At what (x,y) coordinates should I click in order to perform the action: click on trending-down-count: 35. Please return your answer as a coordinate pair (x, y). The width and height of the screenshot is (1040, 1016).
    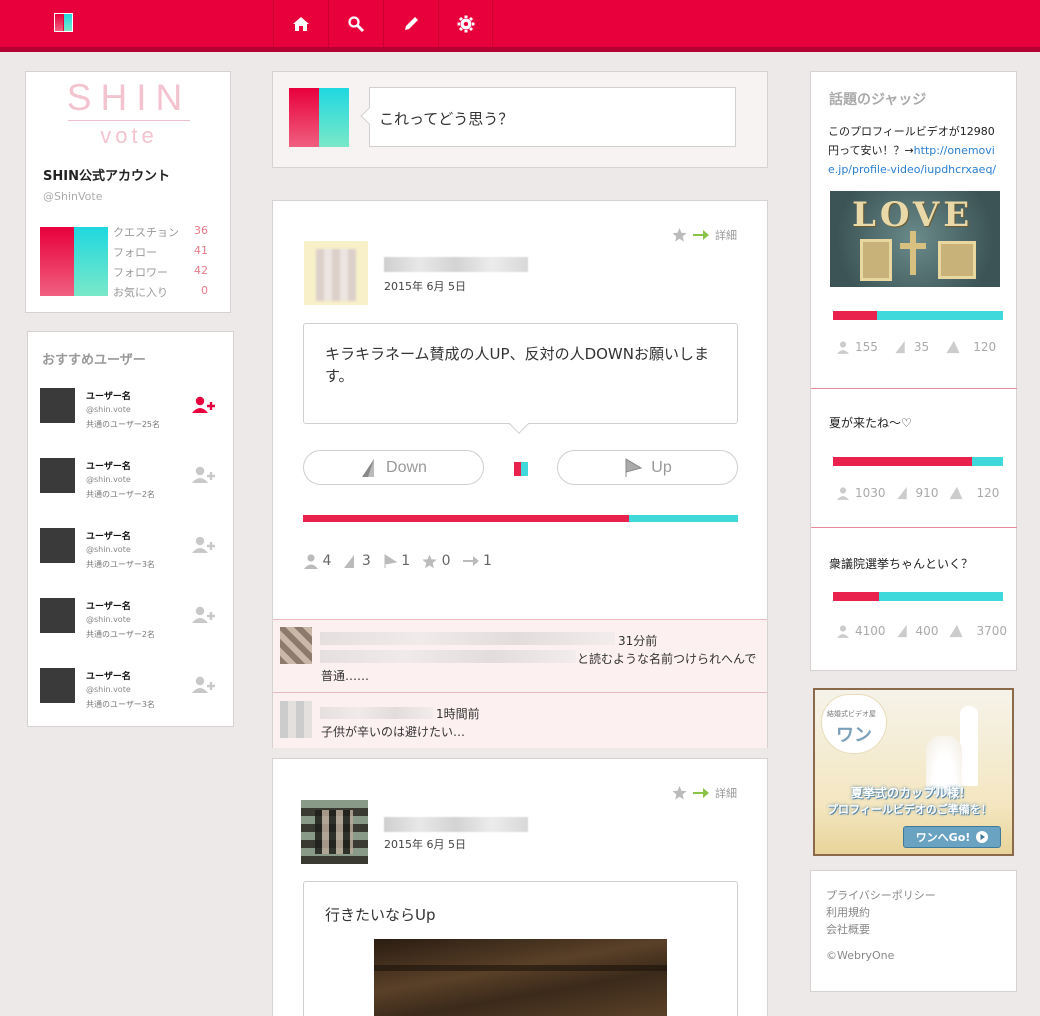
    Looking at the image, I should click on (921, 347).